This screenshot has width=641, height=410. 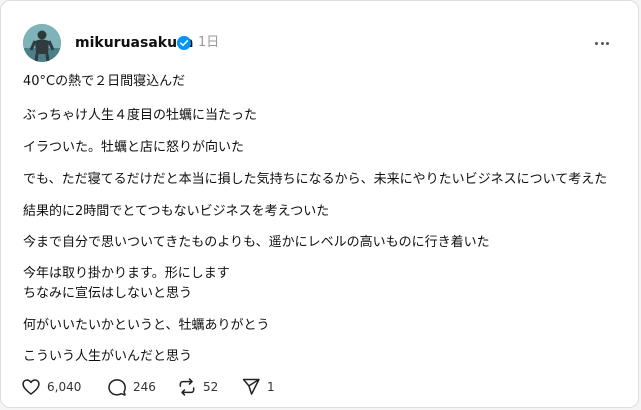 What do you see at coordinates (104, 81) in the screenshot?
I see `post-line: 40°Cの熱で２日間寝込んだ` at bounding box center [104, 81].